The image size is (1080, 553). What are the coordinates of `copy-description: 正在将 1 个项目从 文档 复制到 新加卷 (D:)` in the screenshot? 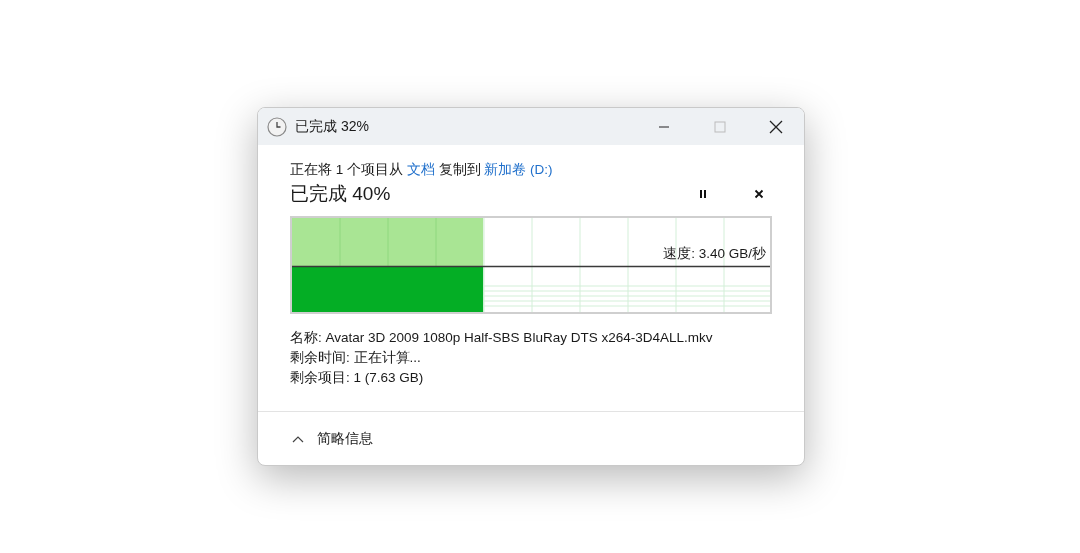 It's located at (422, 170).